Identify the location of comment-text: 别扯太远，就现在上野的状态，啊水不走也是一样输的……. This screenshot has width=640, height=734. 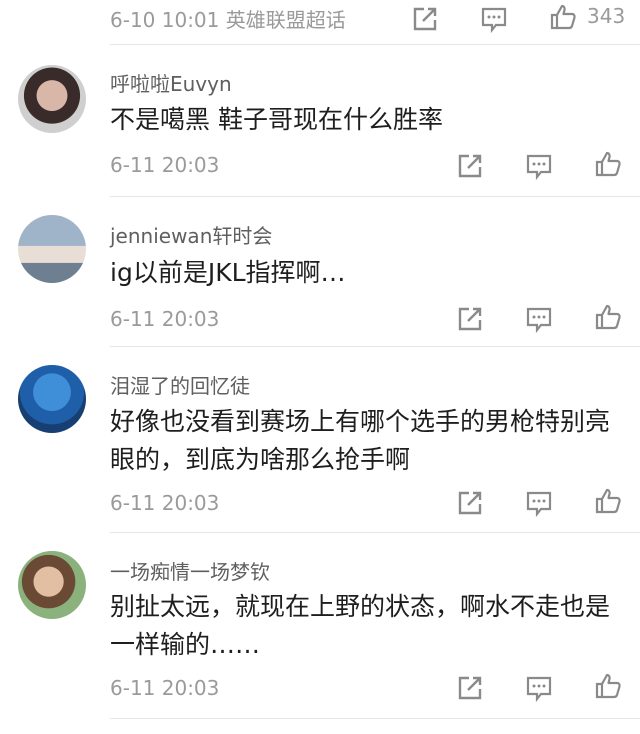
(360, 625).